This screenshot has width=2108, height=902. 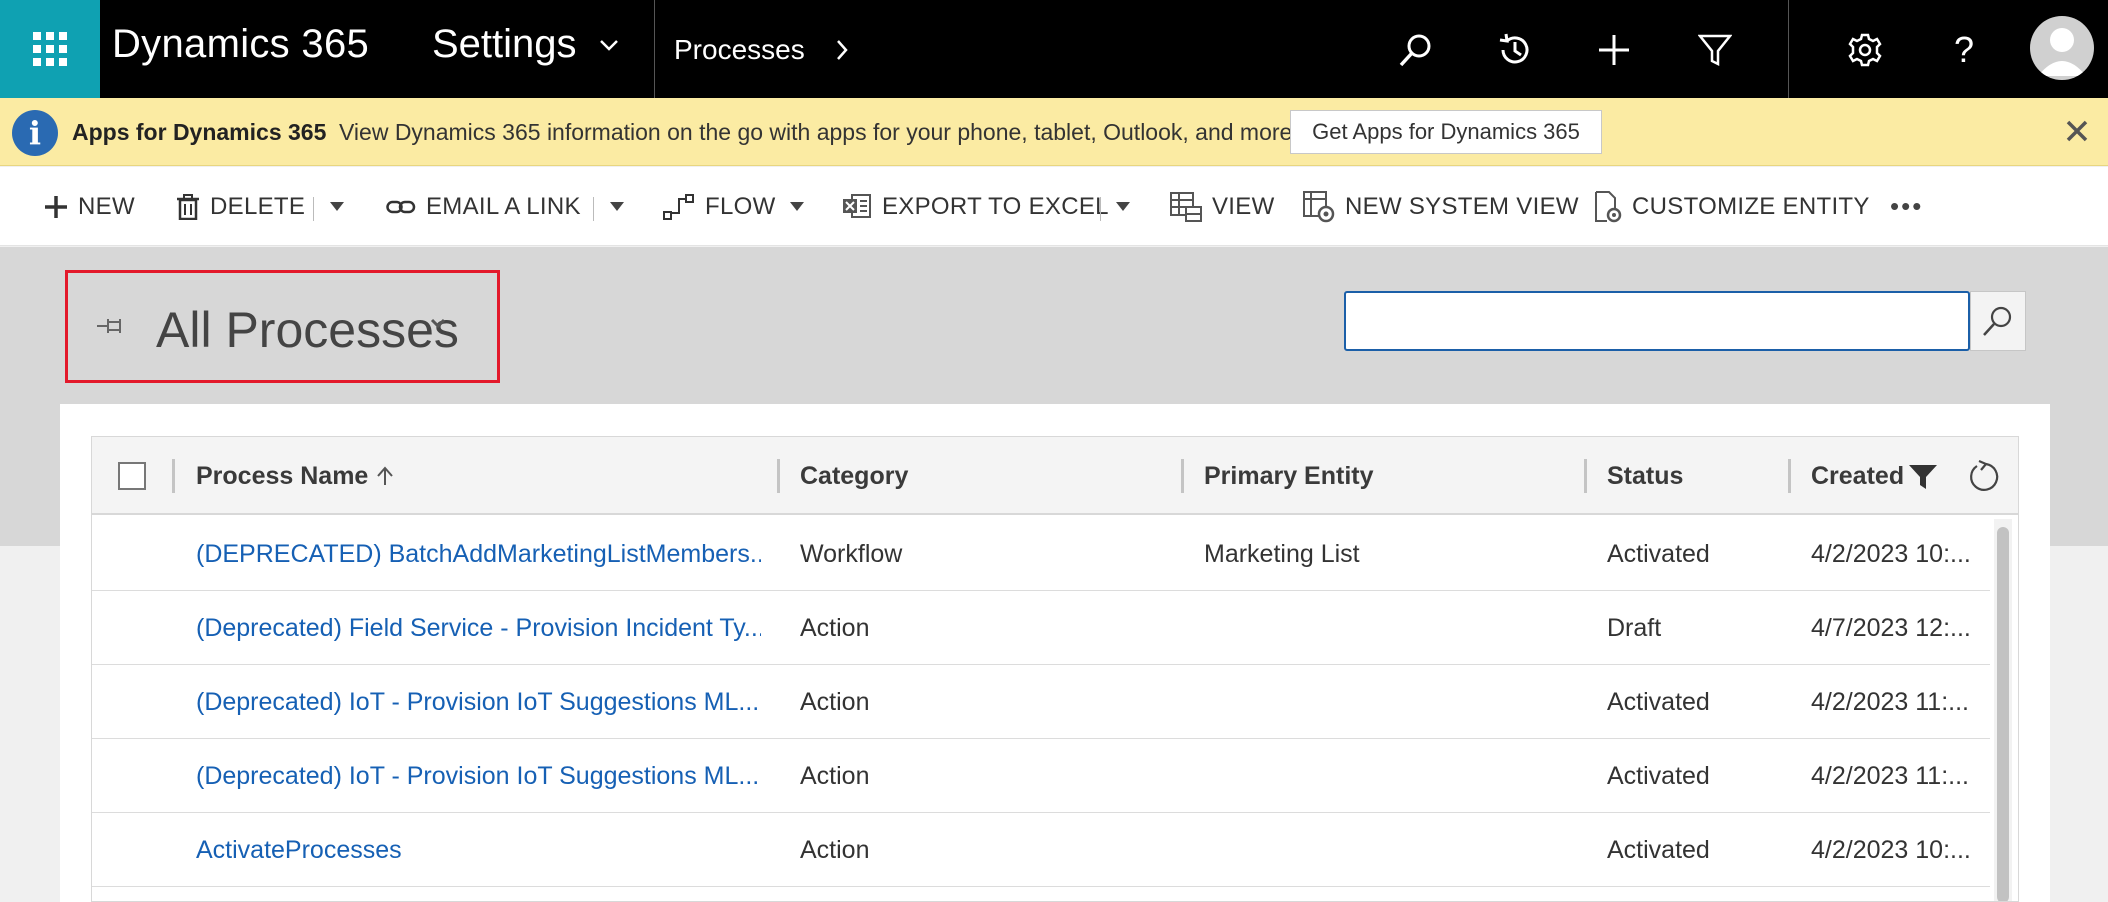 I want to click on app-brand: Dynamics 365, so click(x=241, y=44).